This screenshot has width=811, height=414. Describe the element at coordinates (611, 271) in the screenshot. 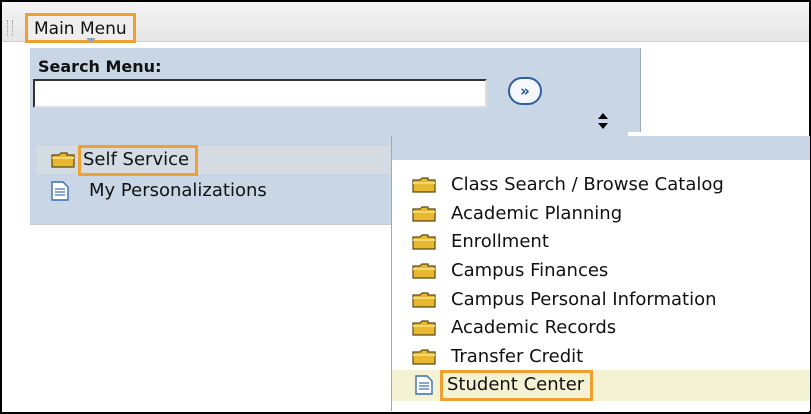

I see `submenu-item-campus-finances: Campus Finances` at that location.